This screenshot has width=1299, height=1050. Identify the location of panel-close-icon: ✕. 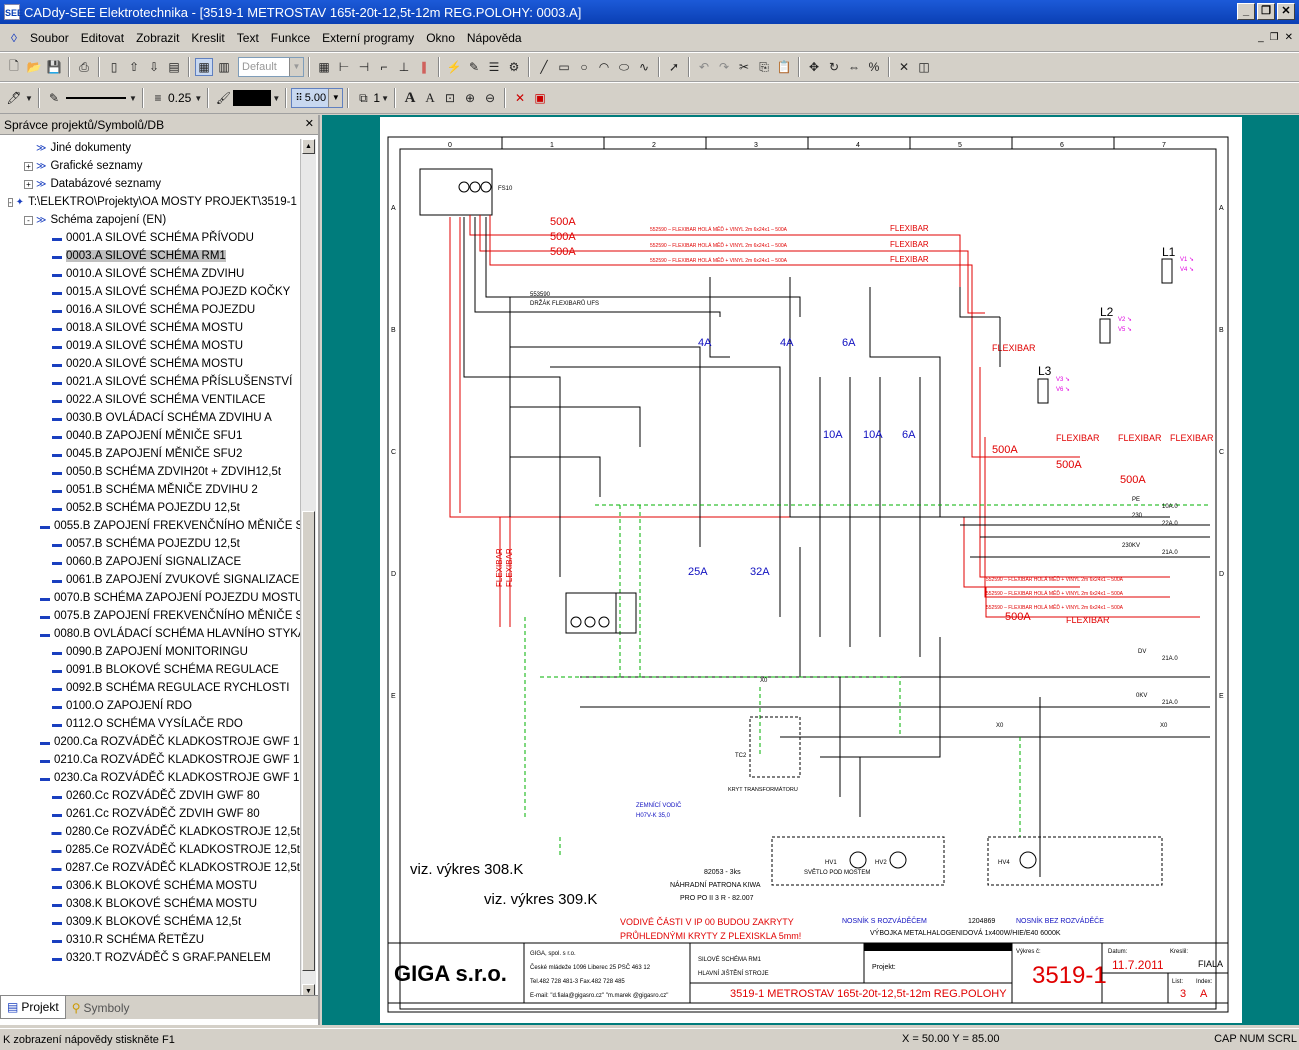
(309, 123).